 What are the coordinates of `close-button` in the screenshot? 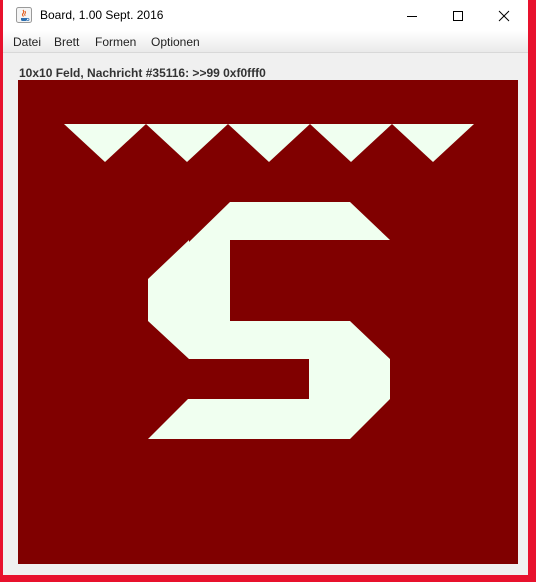 It's located at (504, 15).